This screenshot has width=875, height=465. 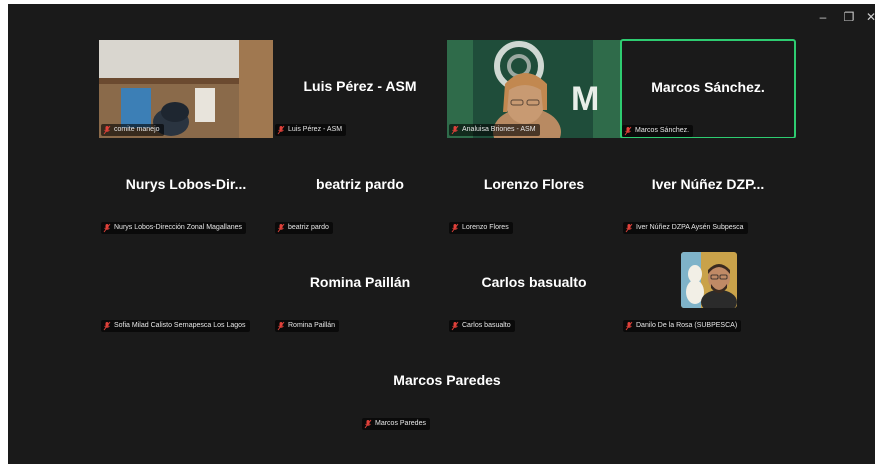 I want to click on participant-label: Iver Núñez DZPA Aysén Subpesca, so click(x=685, y=228).